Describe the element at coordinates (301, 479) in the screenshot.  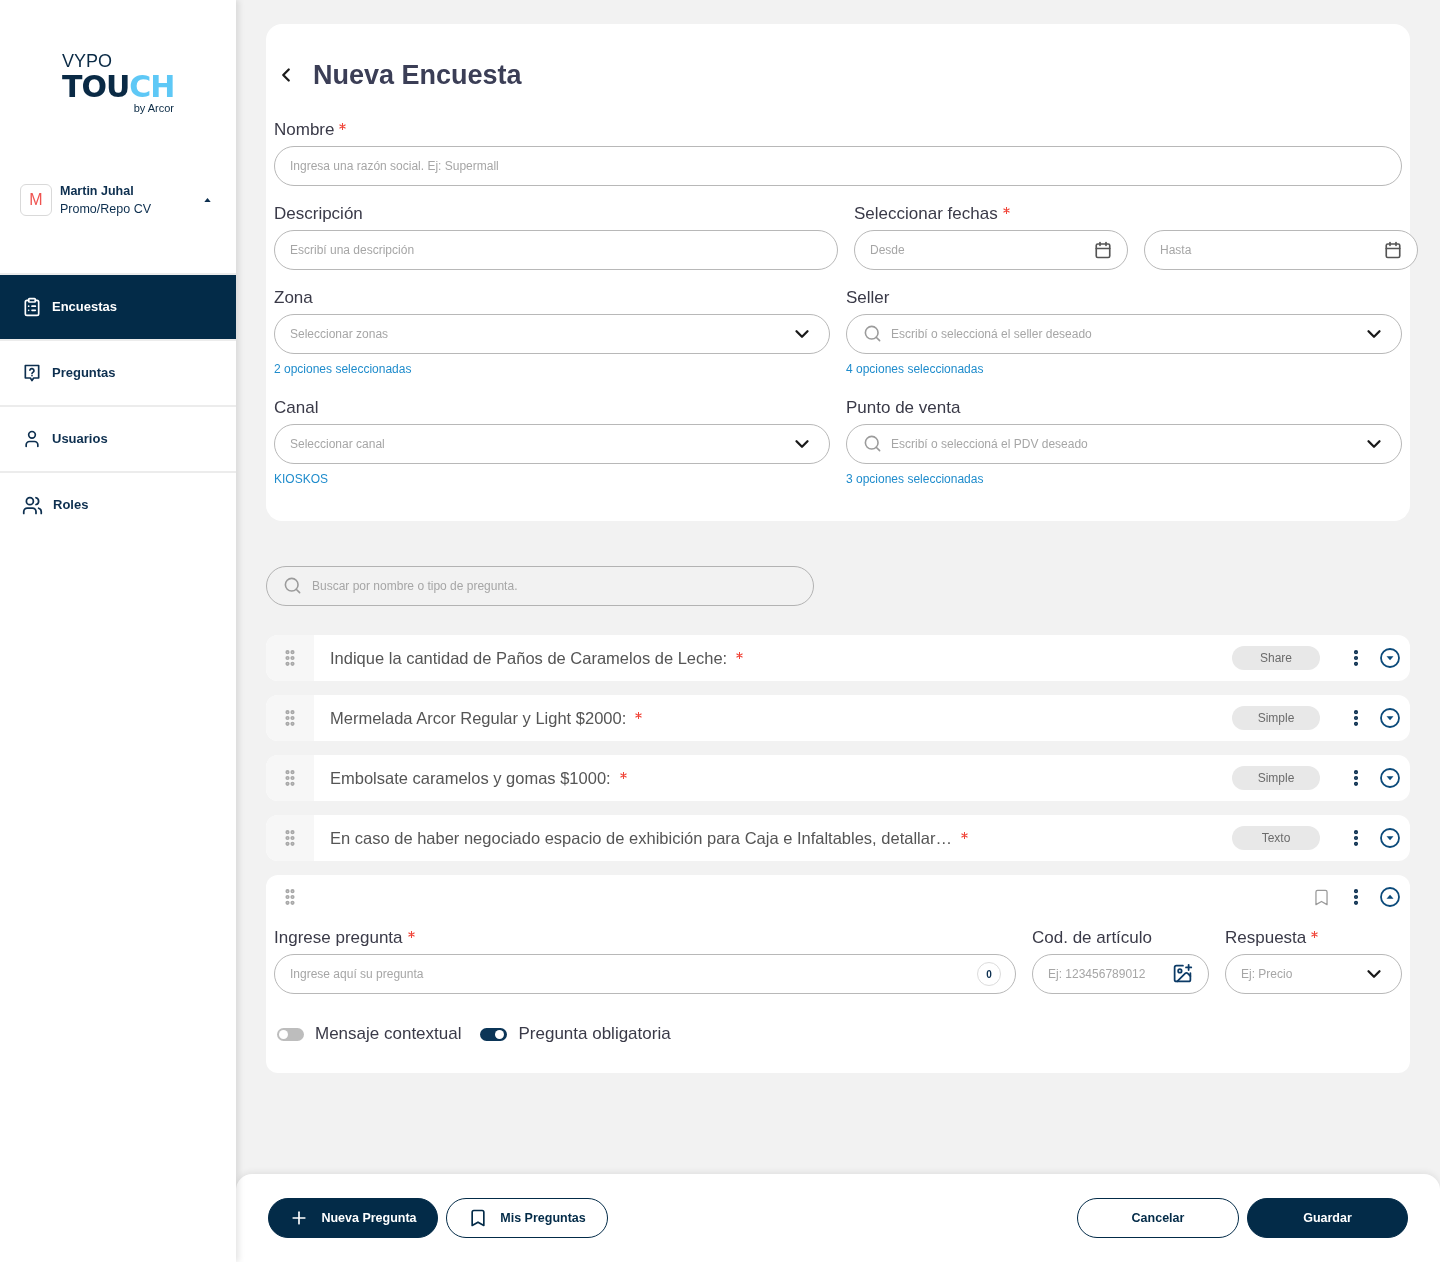
I see `selection-summary: KIOSKOS` at that location.